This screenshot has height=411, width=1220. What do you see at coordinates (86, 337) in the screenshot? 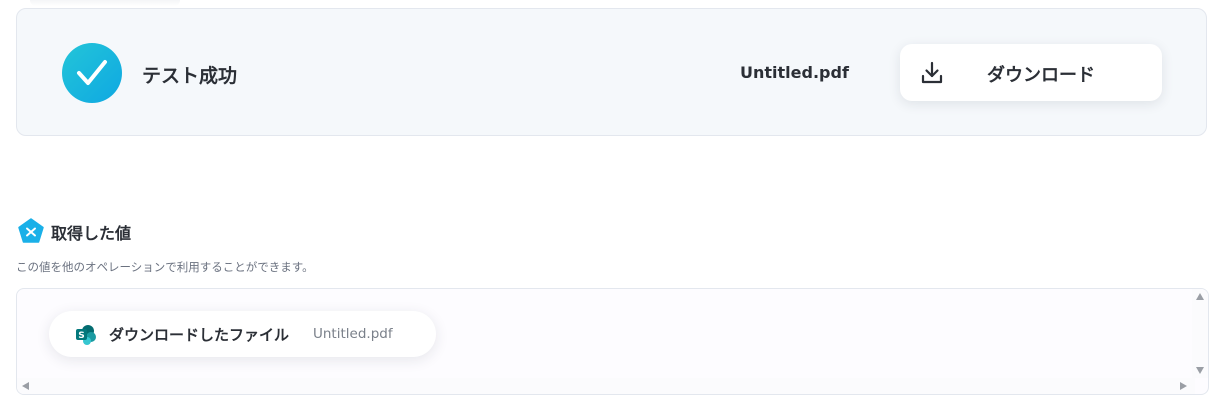
I see `sharepoint-icon: S` at bounding box center [86, 337].